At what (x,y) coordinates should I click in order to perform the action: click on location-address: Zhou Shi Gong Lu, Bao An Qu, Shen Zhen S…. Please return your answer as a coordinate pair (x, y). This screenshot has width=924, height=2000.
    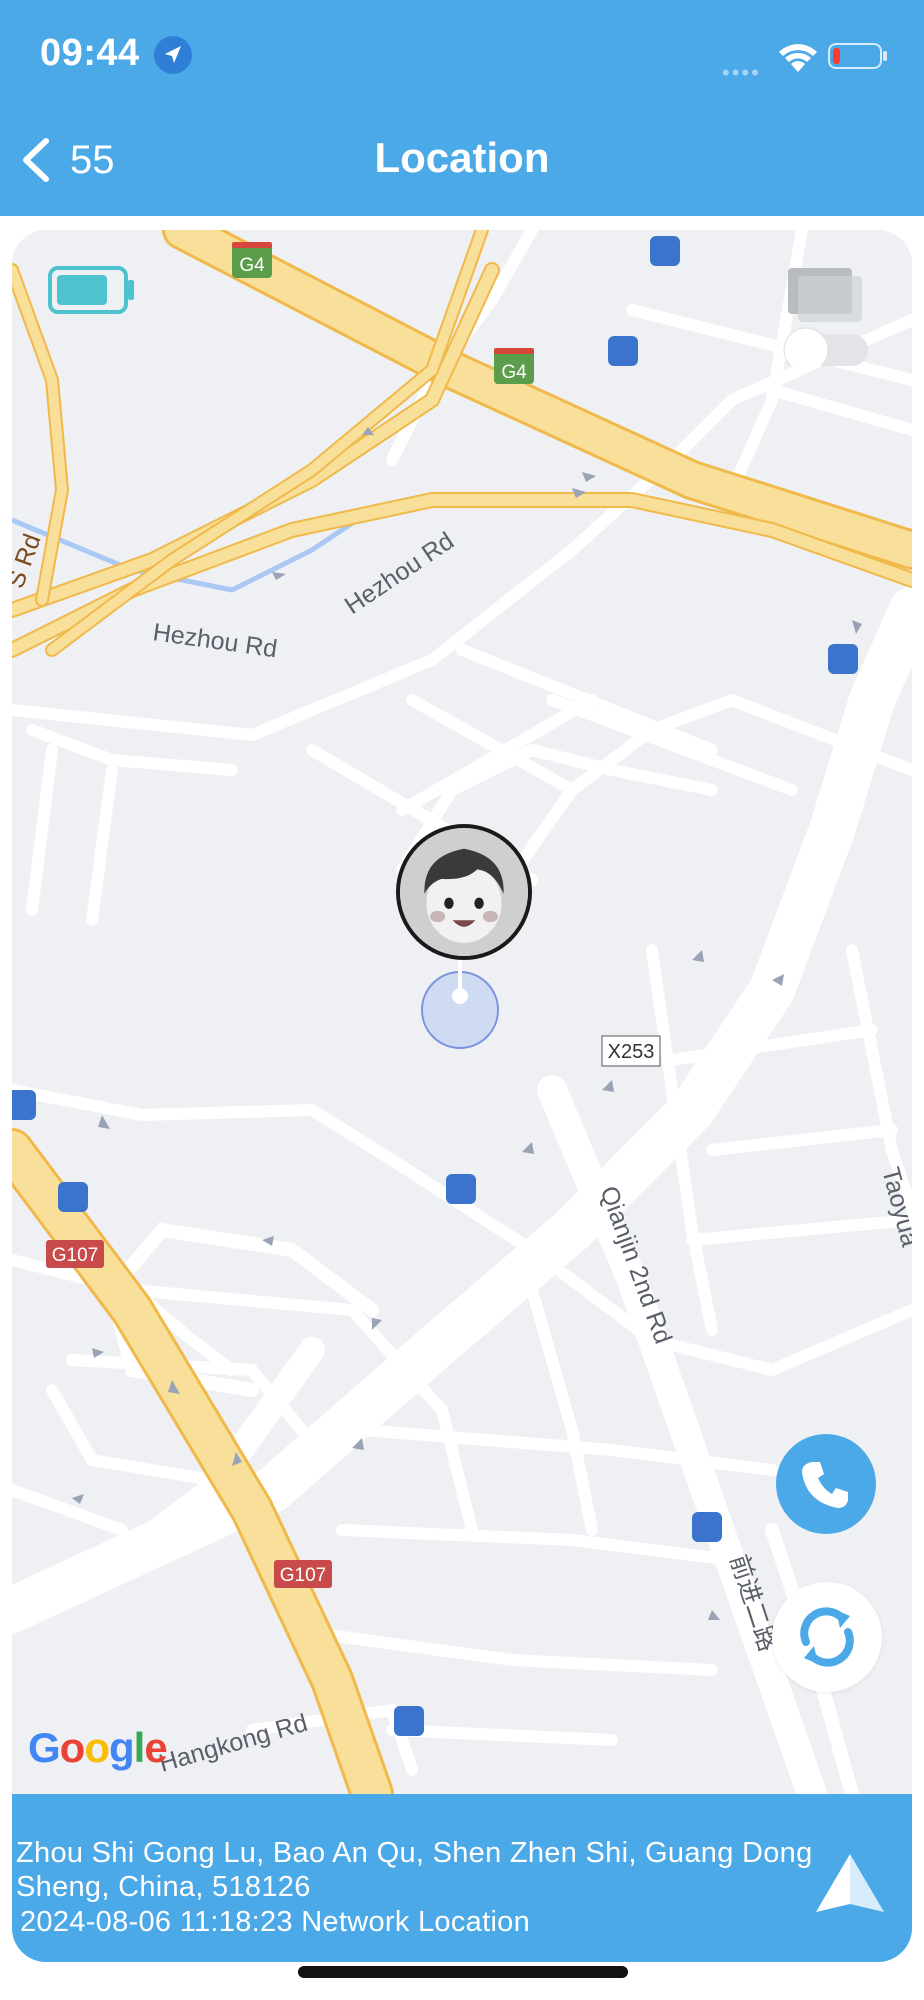
    Looking at the image, I should click on (414, 1870).